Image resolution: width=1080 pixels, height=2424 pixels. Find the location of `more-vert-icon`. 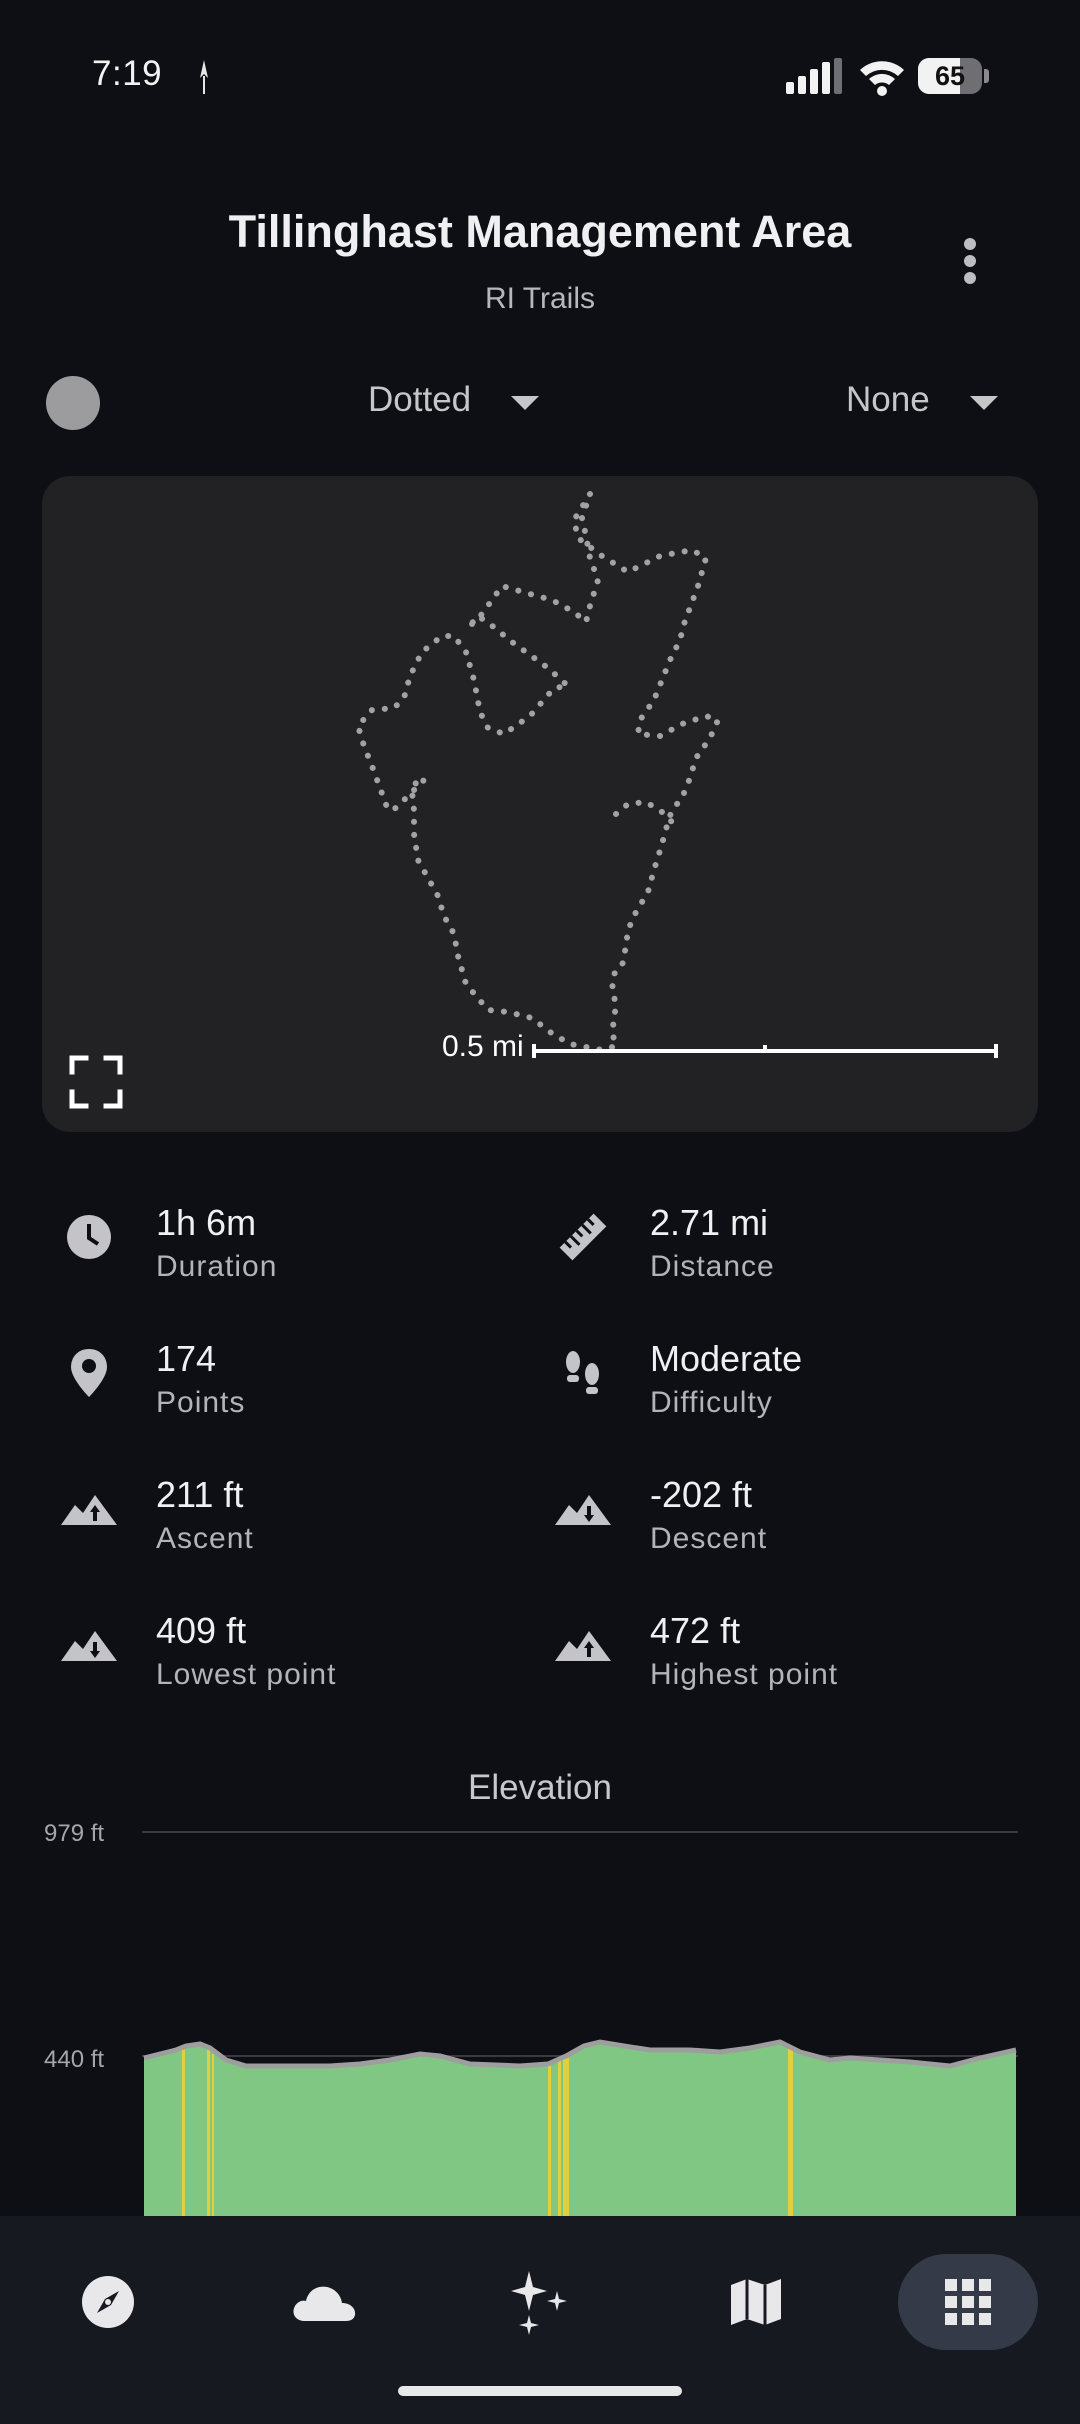

more-vert-icon is located at coordinates (970, 261).